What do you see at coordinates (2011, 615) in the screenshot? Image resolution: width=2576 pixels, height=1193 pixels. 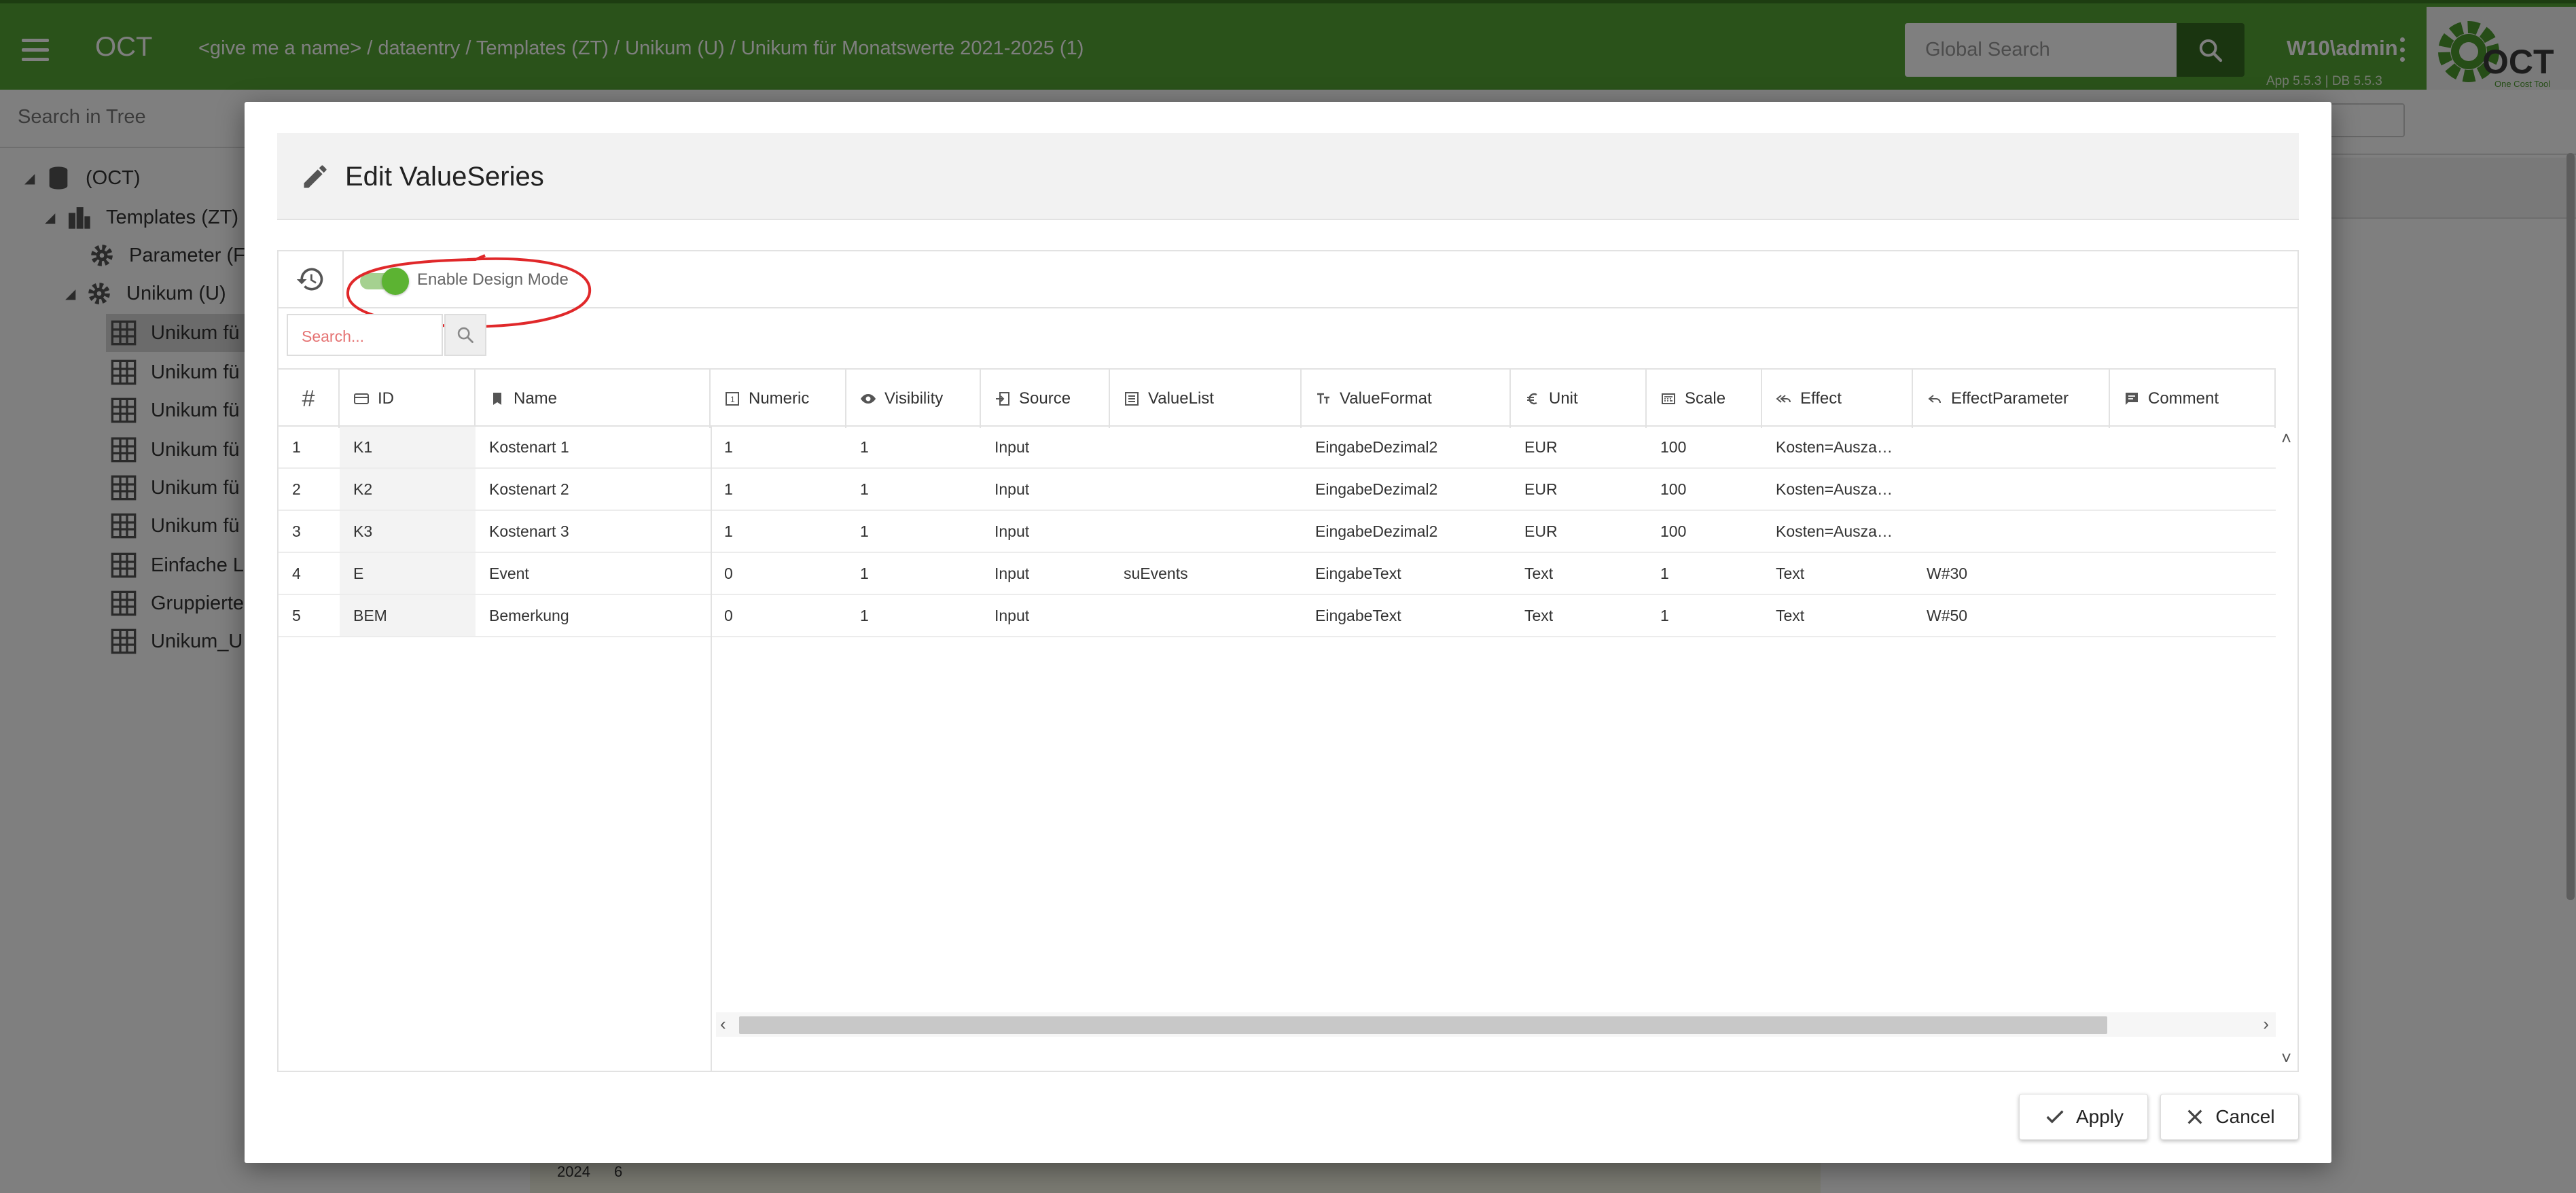 I see `cell-effectparam: W#50` at bounding box center [2011, 615].